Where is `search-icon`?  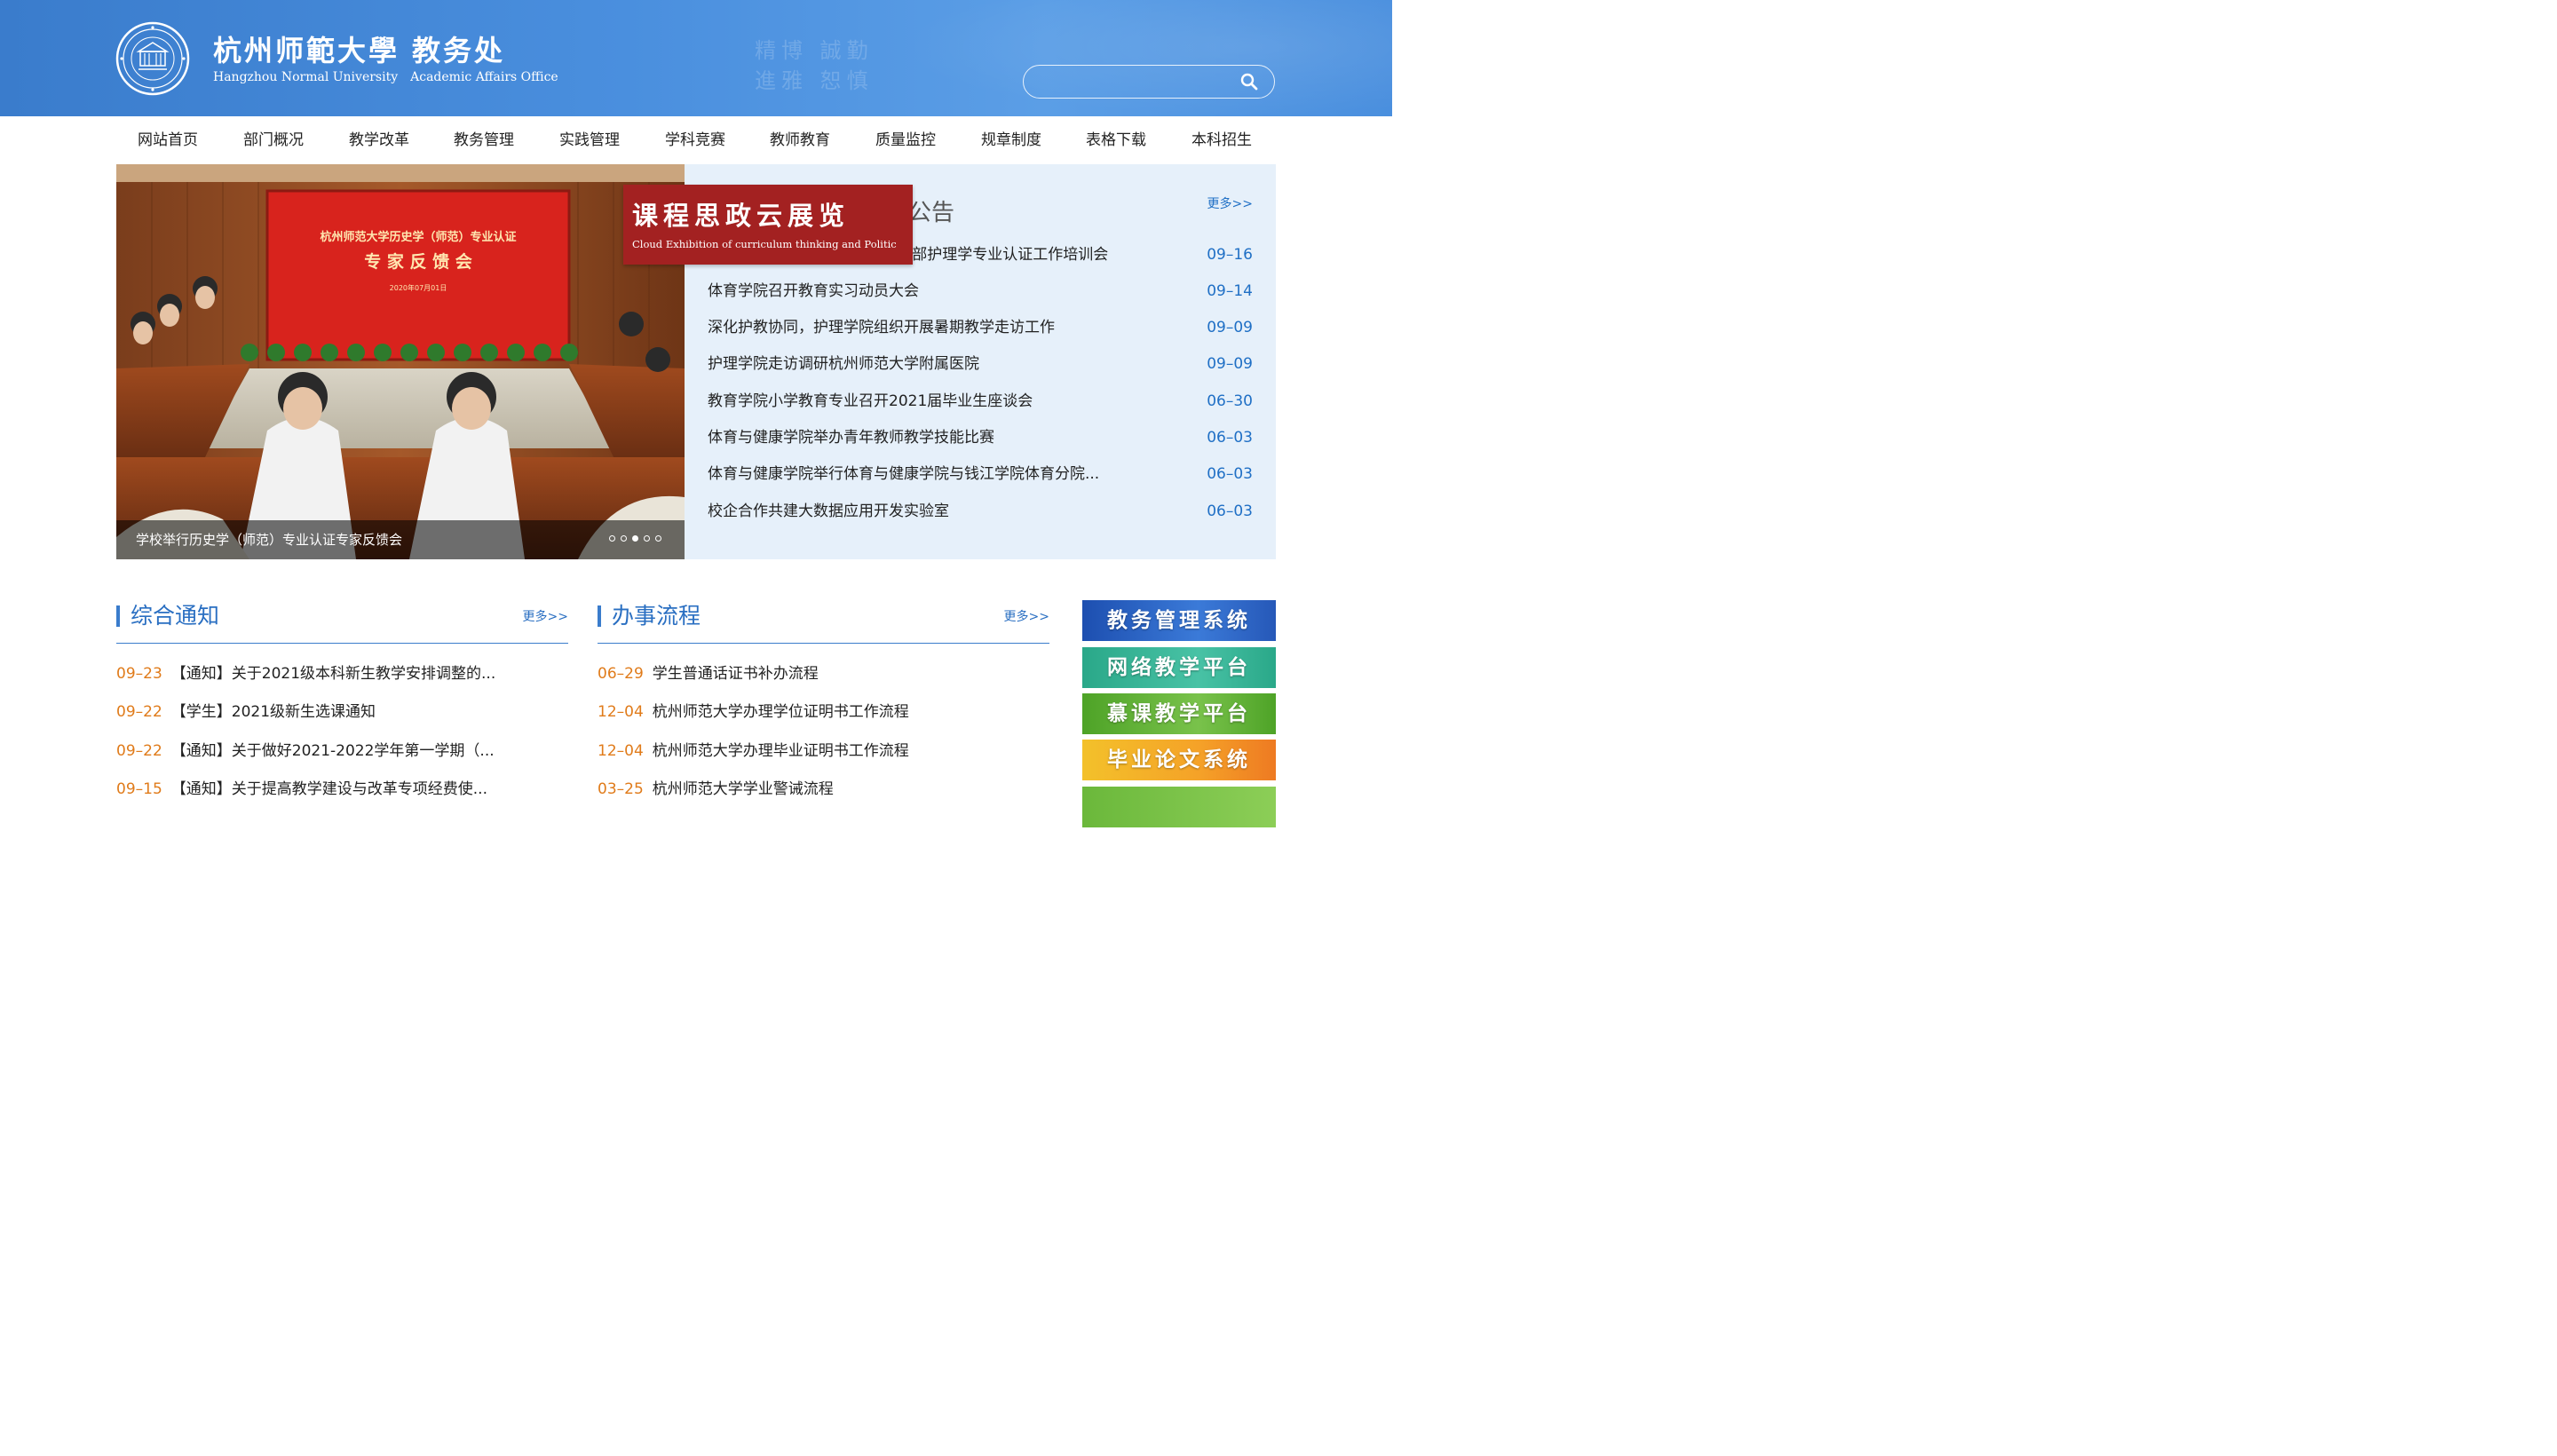
search-icon is located at coordinates (1249, 82).